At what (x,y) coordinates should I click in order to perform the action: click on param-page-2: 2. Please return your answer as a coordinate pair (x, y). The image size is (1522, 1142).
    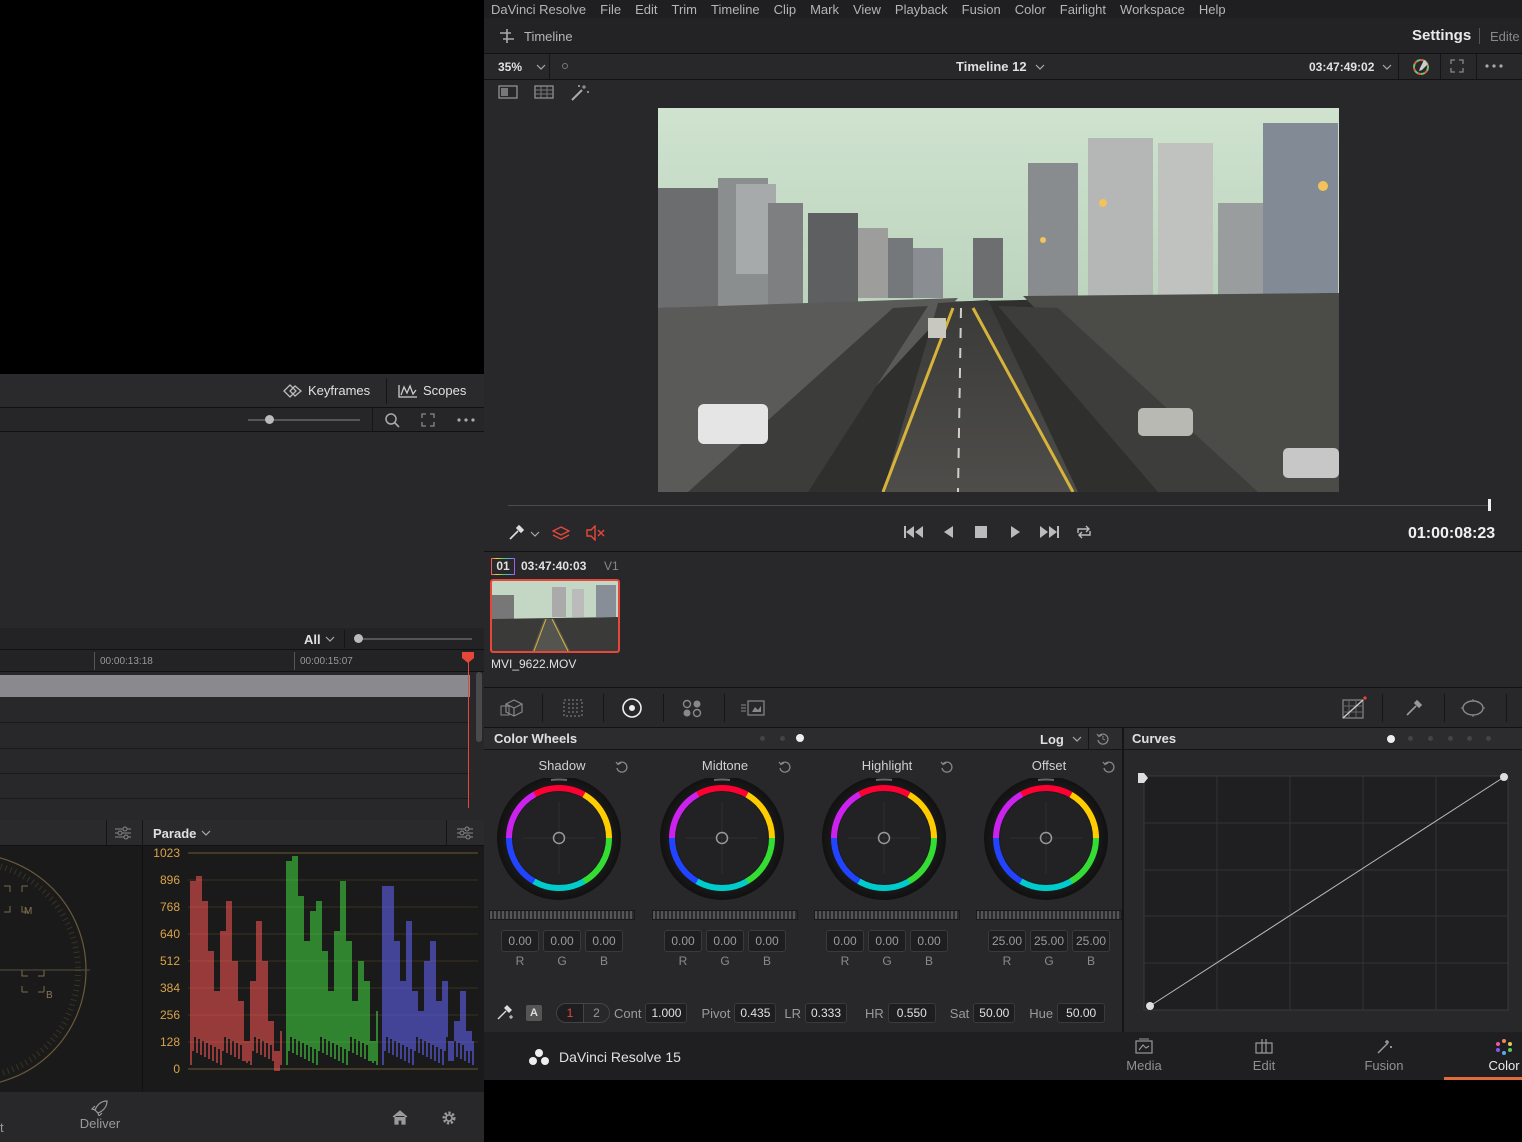
    Looking at the image, I should click on (596, 1013).